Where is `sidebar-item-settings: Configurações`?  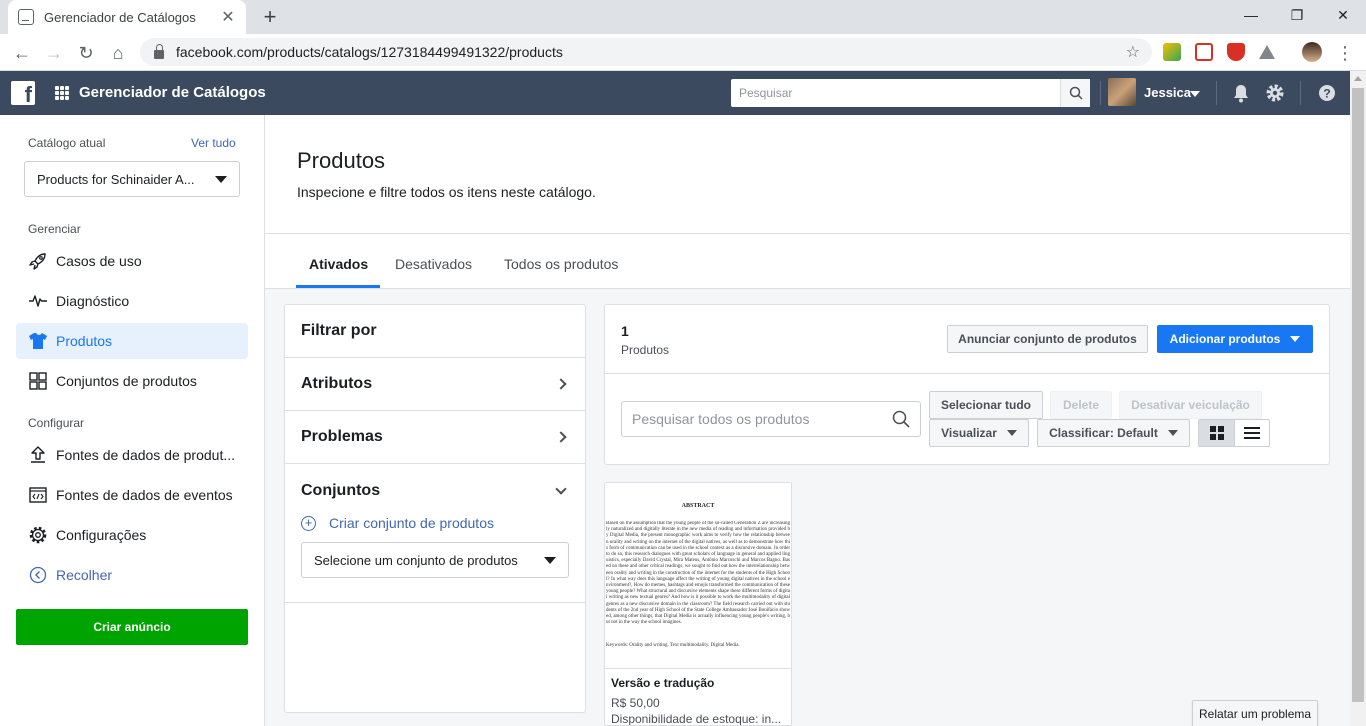 sidebar-item-settings: Configurações is located at coordinates (132, 535).